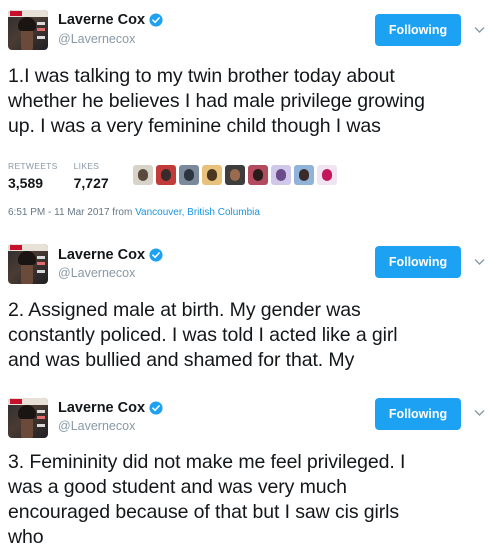  I want to click on retweets-stat: RETWEETS 3,589, so click(33, 176).